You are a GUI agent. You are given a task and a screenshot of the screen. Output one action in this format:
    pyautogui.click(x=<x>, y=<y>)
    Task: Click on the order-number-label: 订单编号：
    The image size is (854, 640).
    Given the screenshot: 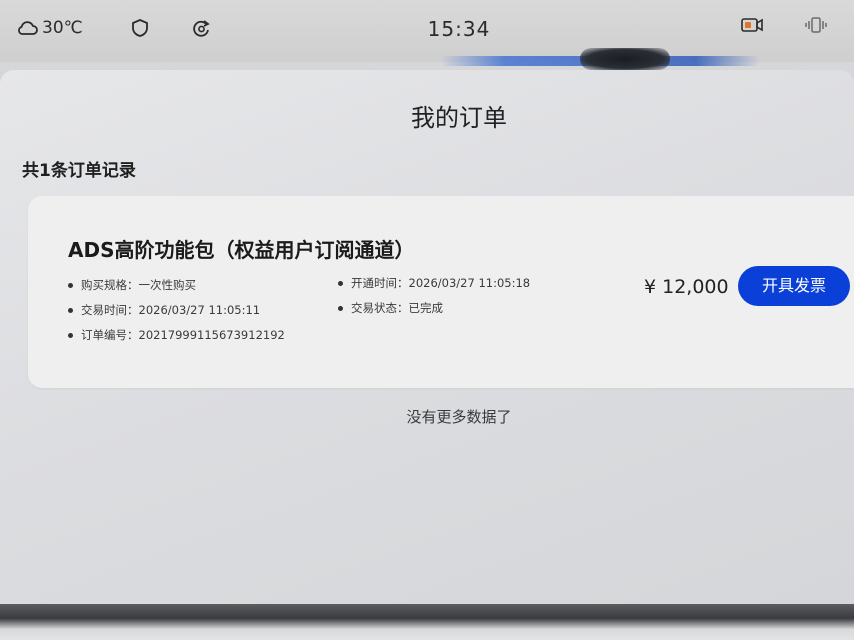 What is the action you would take?
    pyautogui.click(x=110, y=335)
    